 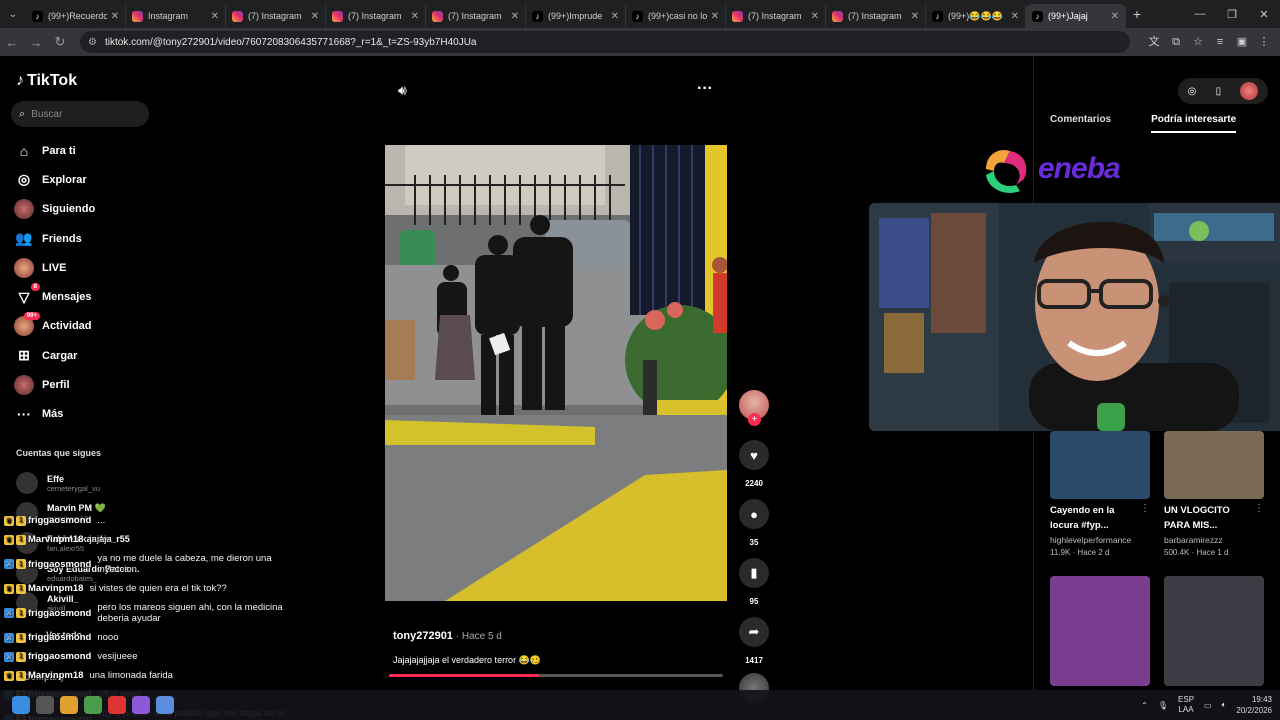 What do you see at coordinates (108, 637) in the screenshot?
I see `chat-text: nooo` at bounding box center [108, 637].